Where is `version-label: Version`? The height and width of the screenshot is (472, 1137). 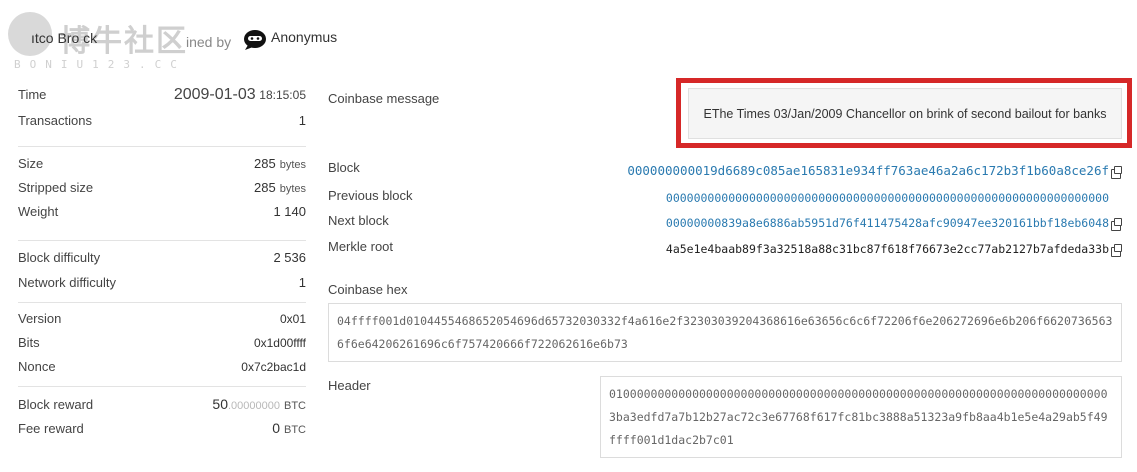 version-label: Version is located at coordinates (40, 318).